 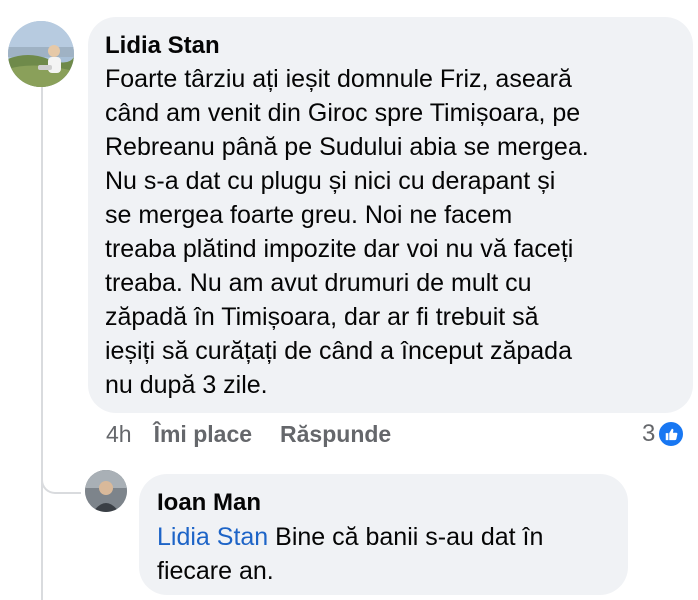 I want to click on reply-author: Ioan Man, so click(x=209, y=503).